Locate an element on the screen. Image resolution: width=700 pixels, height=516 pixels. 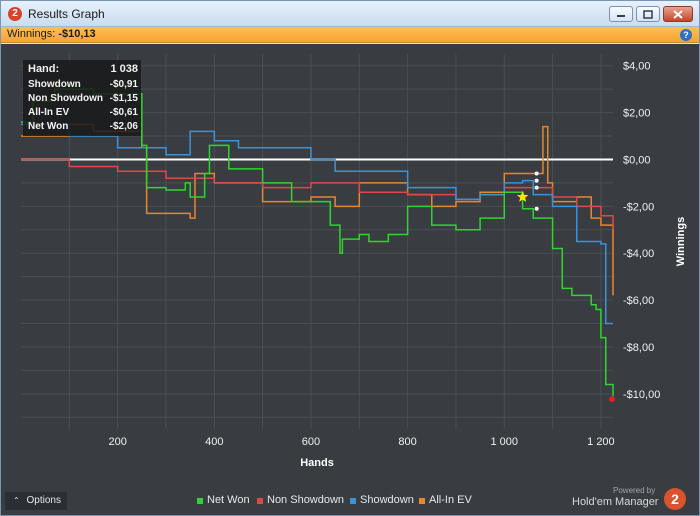
tooltip-label: Hand: is located at coordinates (44, 69).